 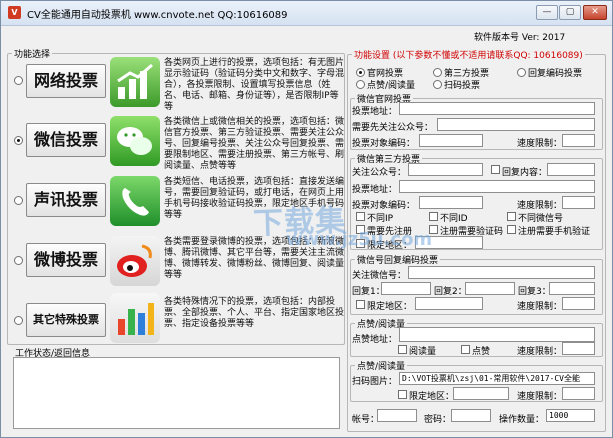 What do you see at coordinates (135, 261) in the screenshot?
I see `weibo-icon` at bounding box center [135, 261].